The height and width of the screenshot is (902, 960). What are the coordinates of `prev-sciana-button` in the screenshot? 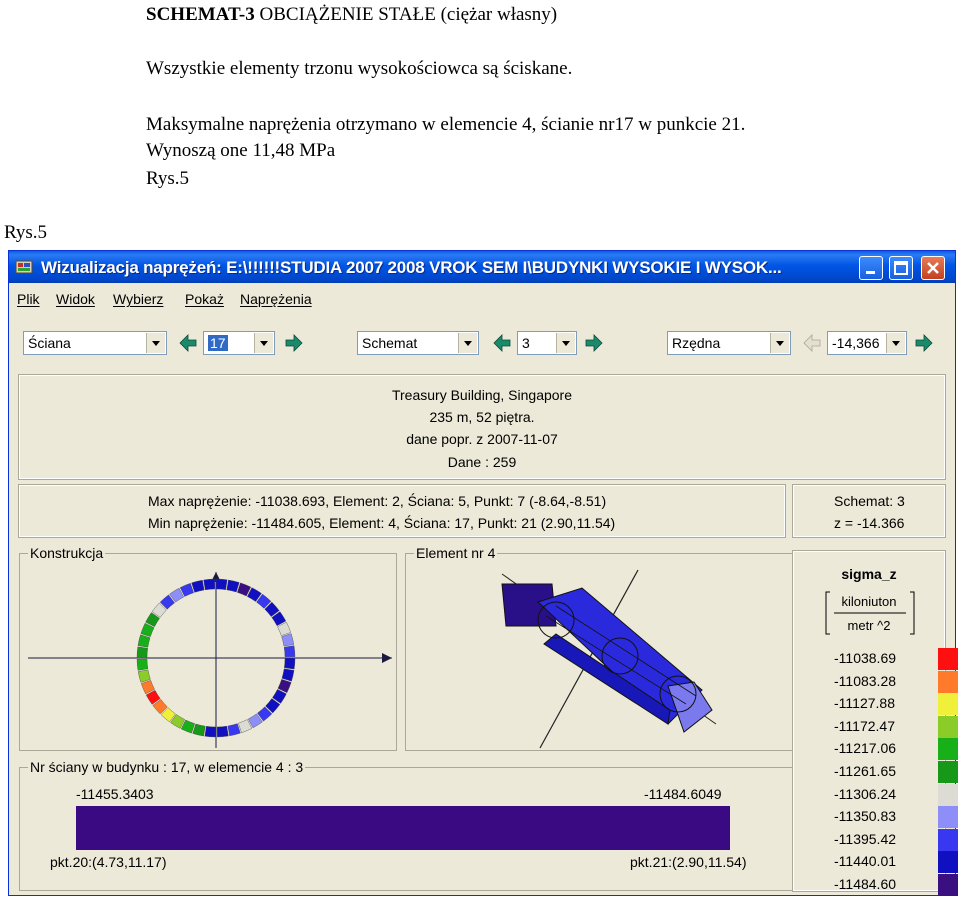 It's located at (188, 343).